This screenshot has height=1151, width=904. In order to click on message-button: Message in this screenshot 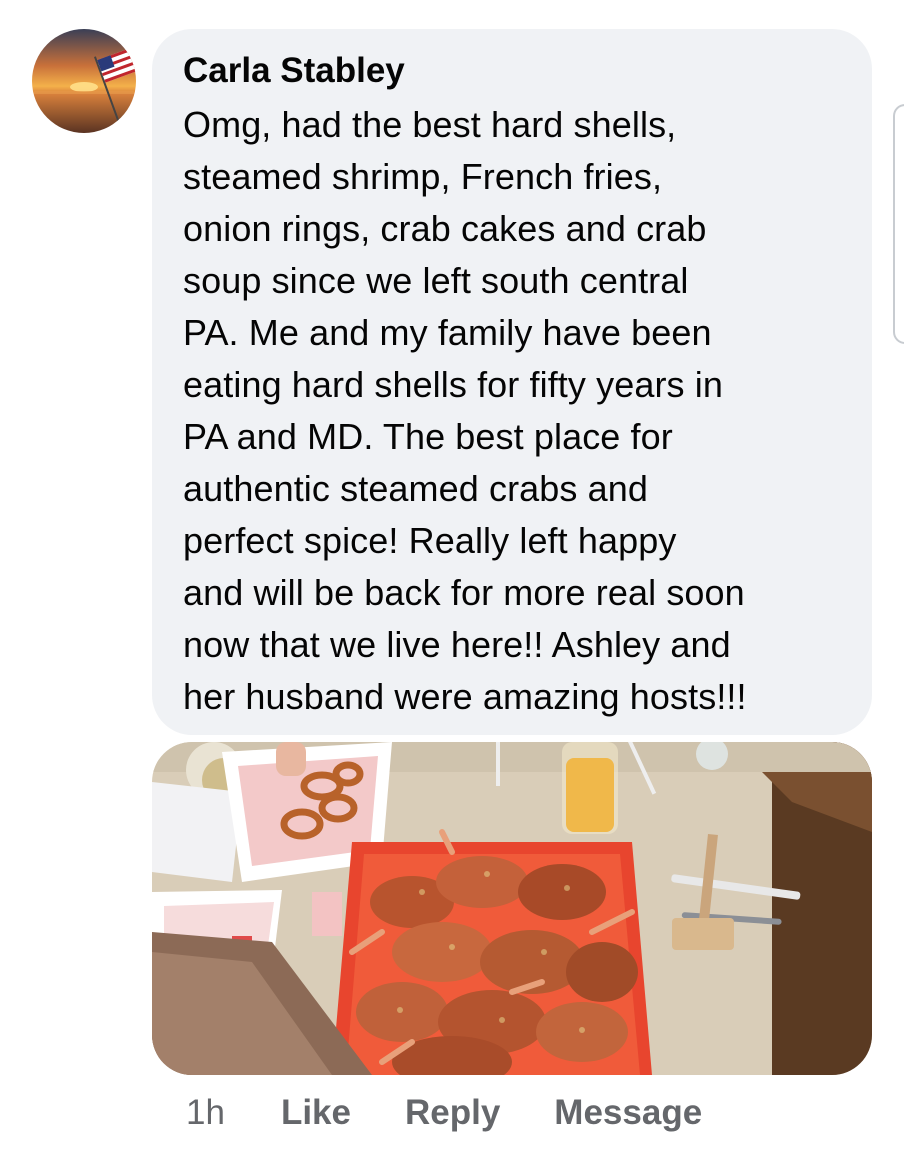, I will do `click(628, 1113)`.